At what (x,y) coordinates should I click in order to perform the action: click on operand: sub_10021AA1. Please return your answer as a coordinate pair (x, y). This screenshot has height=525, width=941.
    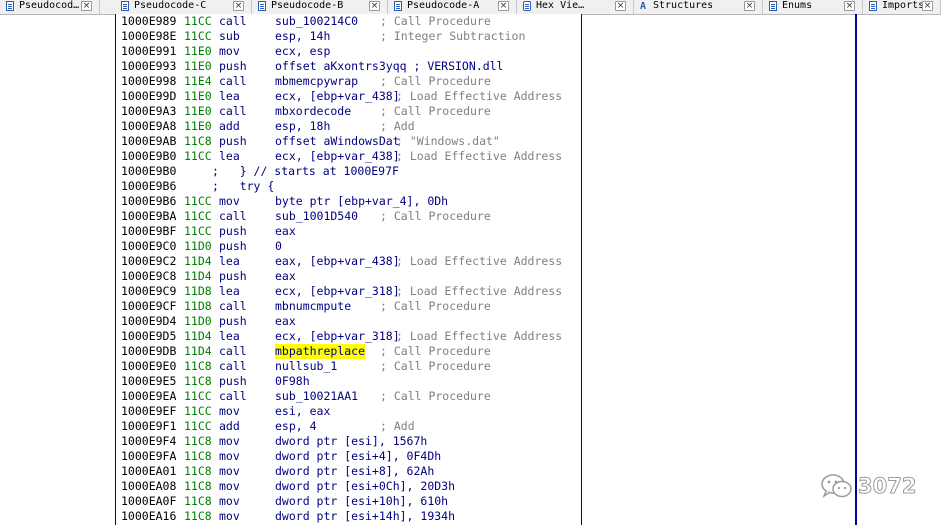
    Looking at the image, I should click on (316, 396).